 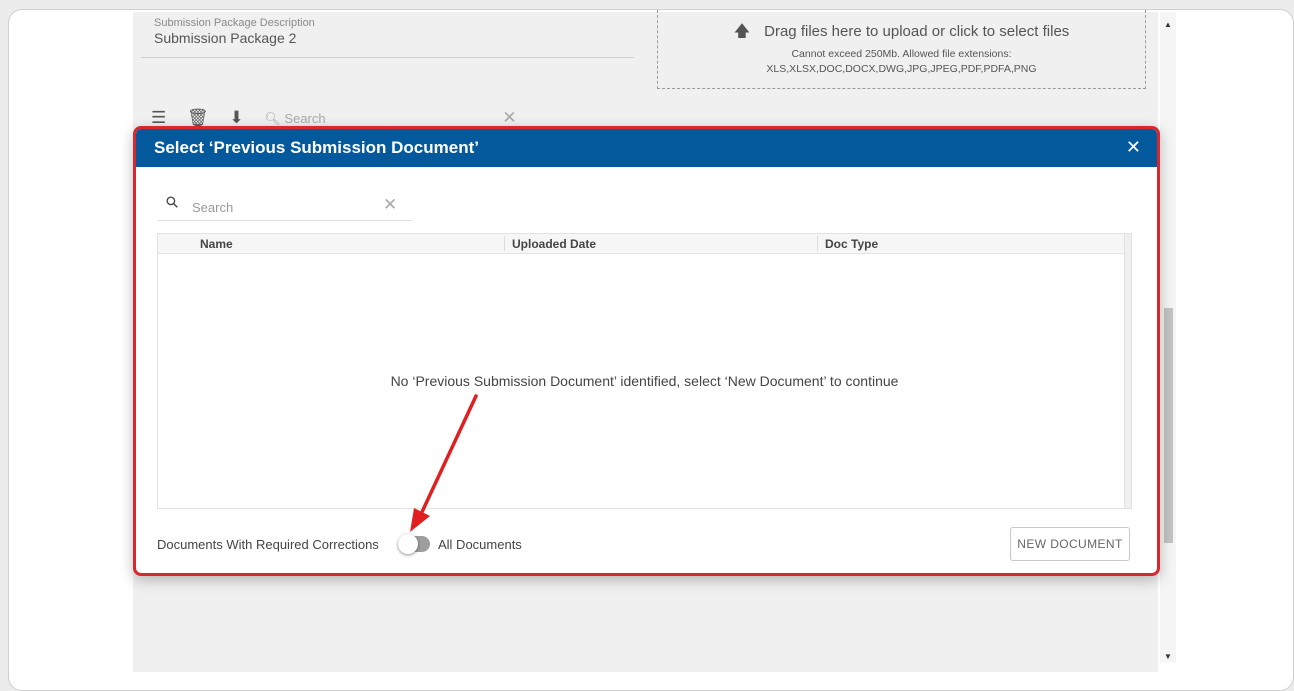 What do you see at coordinates (236, 118) in the screenshot?
I see `download-icon: ⬇︎` at bounding box center [236, 118].